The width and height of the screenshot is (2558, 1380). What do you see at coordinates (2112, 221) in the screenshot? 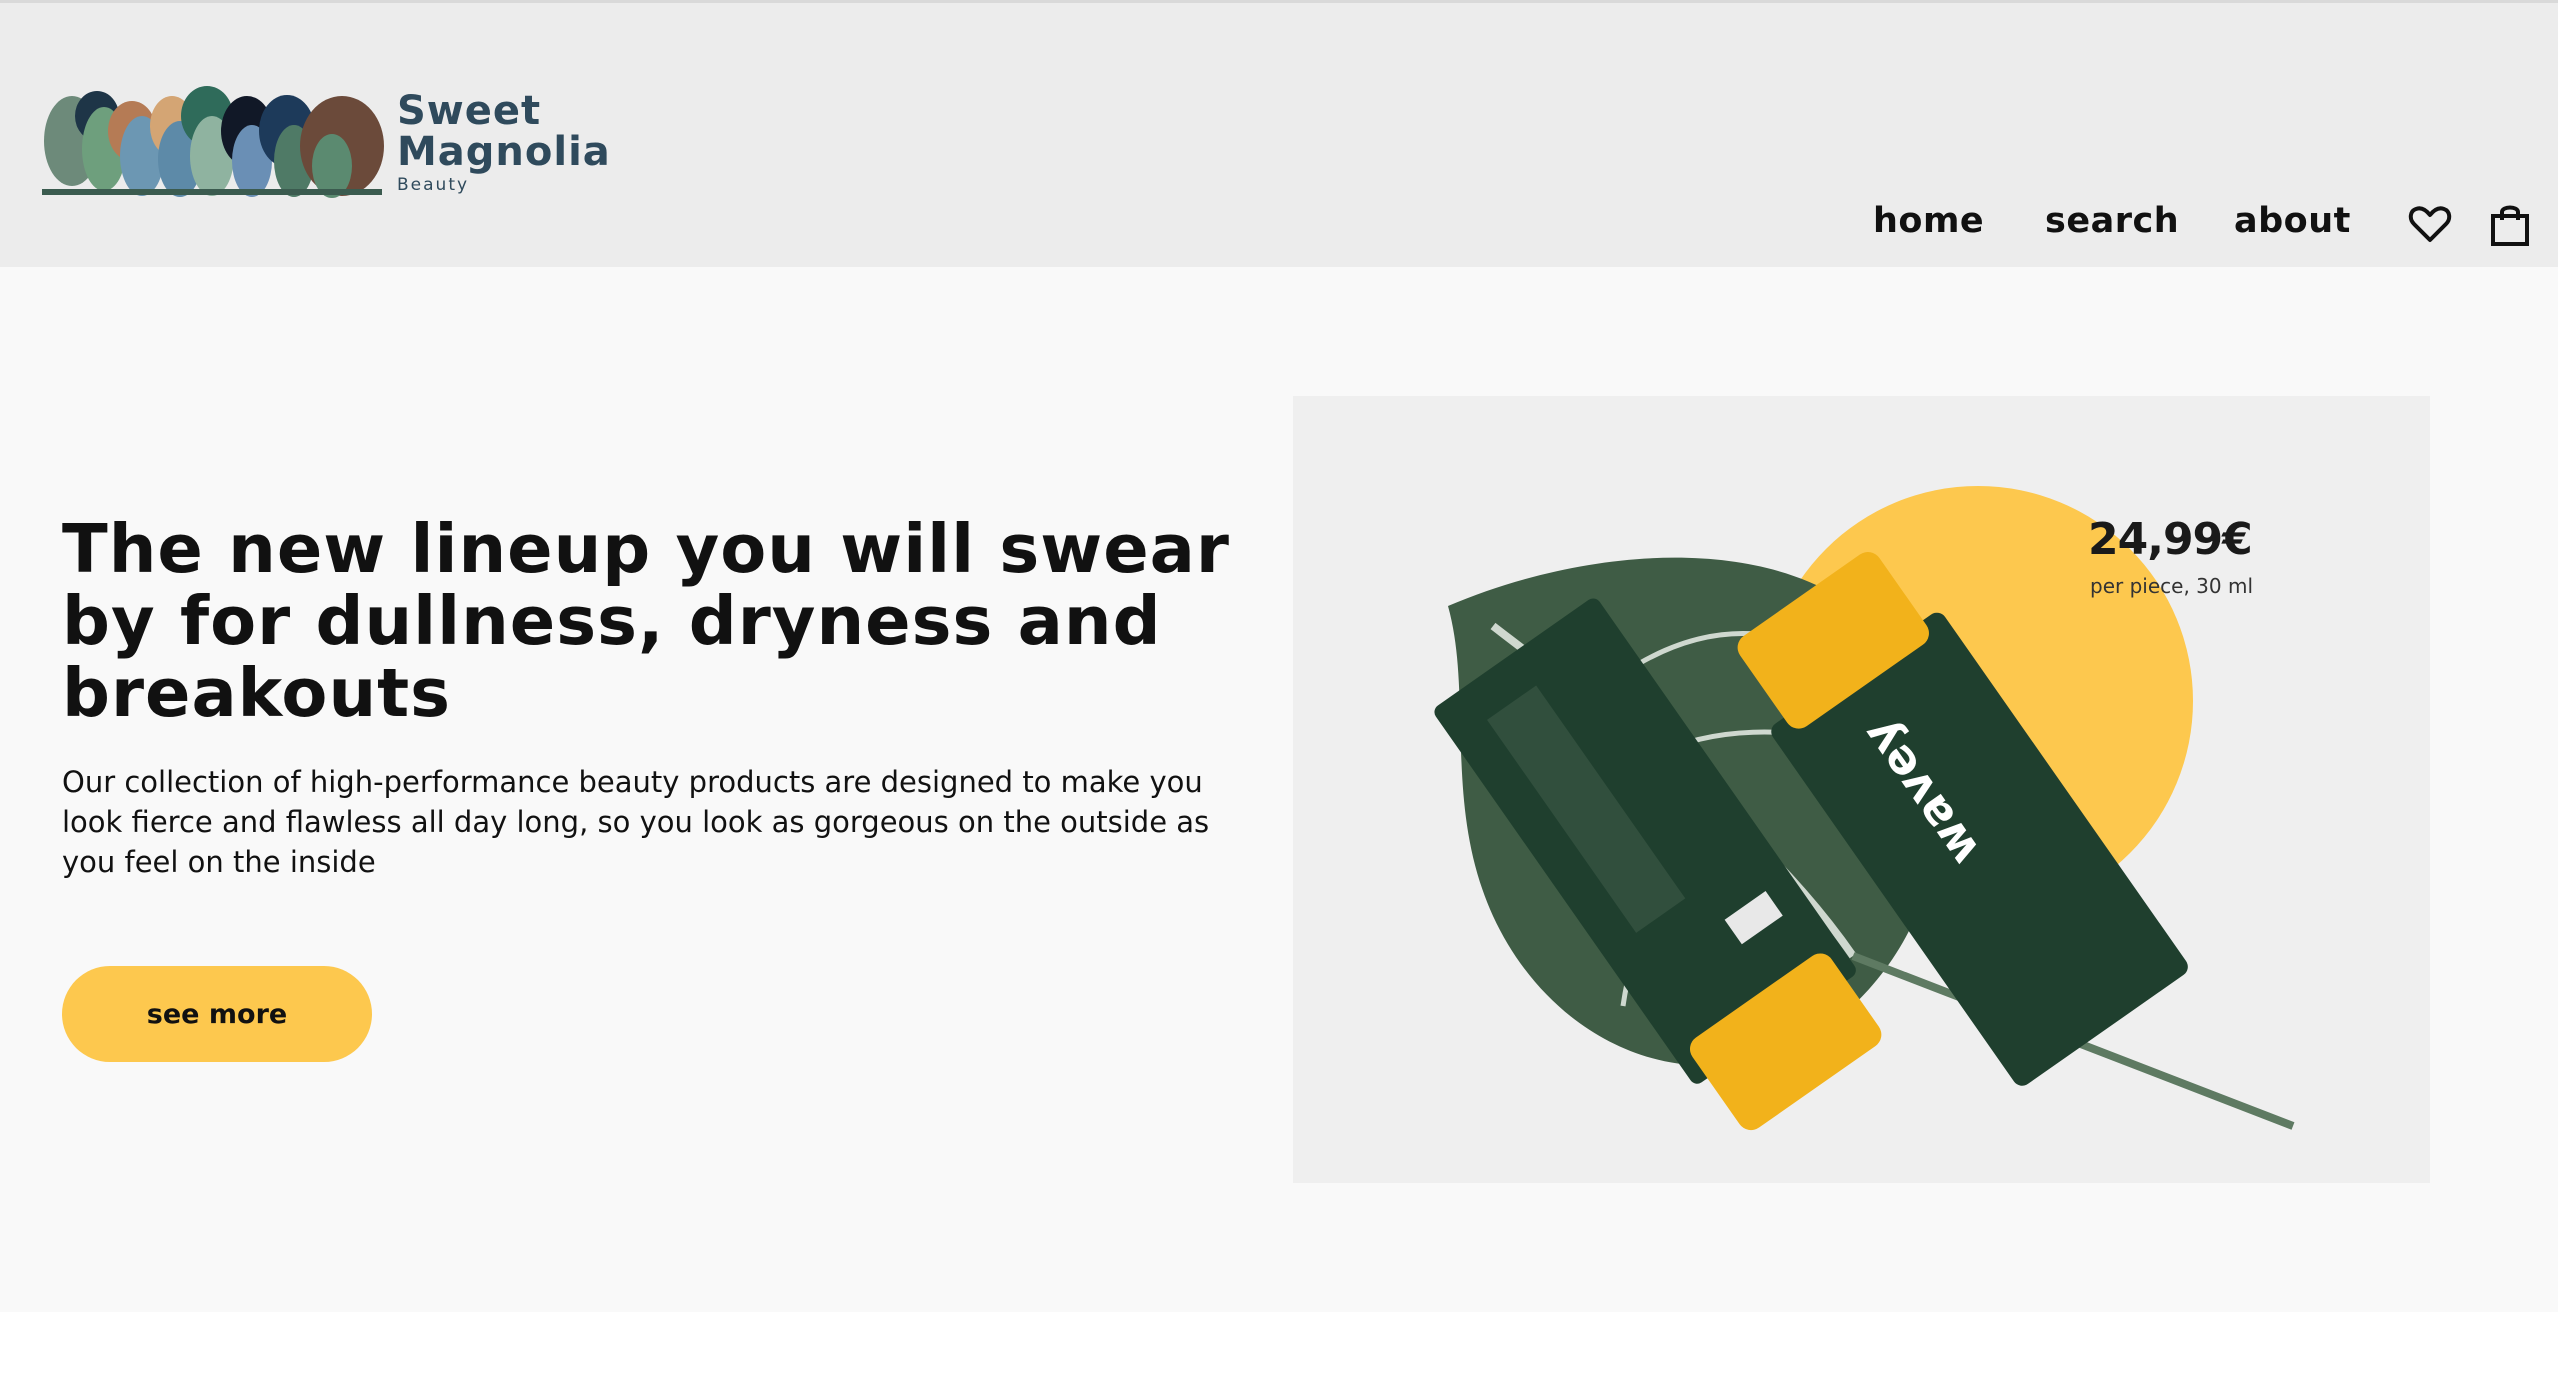
I see `nav-search: search` at bounding box center [2112, 221].